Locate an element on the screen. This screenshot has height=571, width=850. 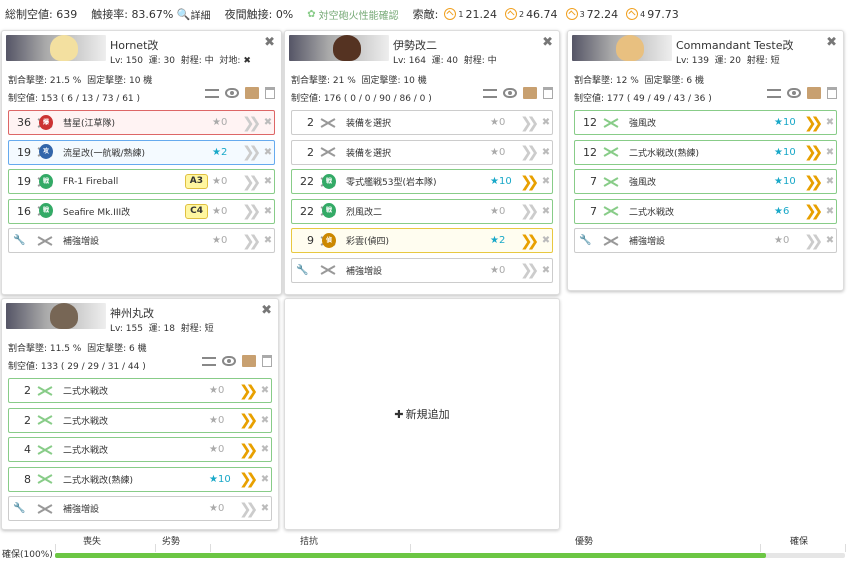
equipment-name: 零式艦戦53型(岩本隊) is located at coordinates (418, 181).